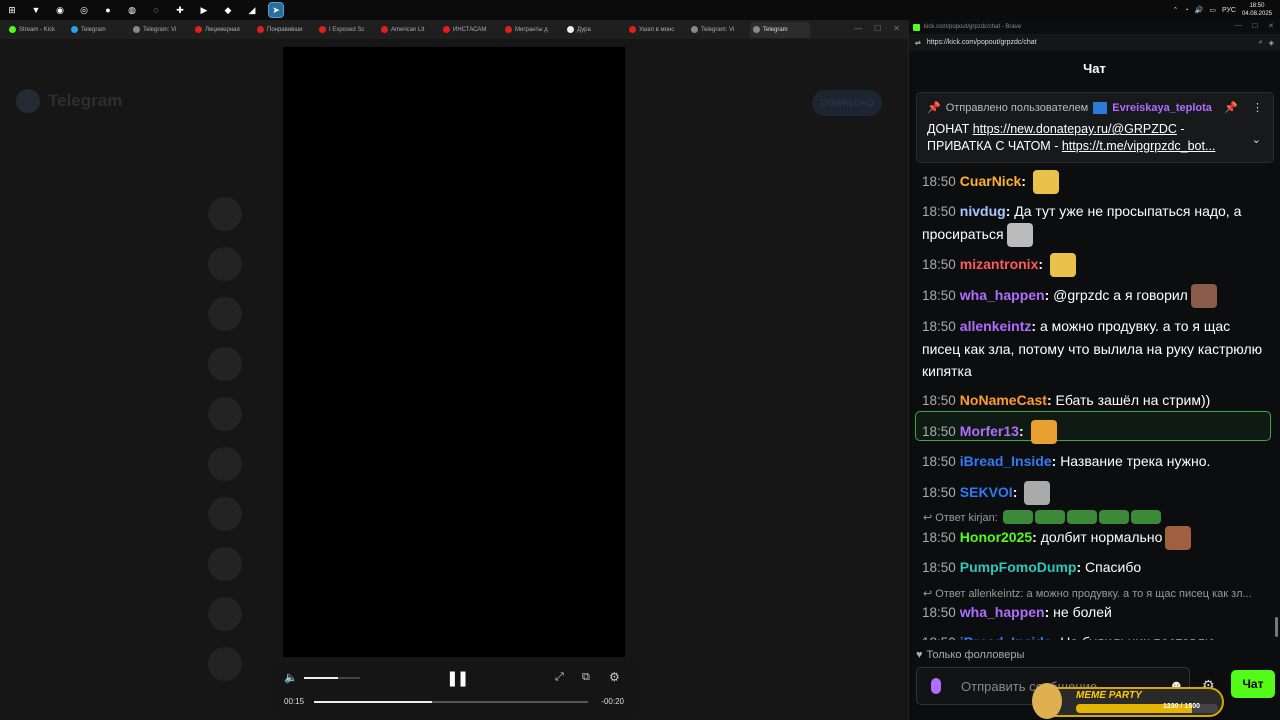 The width and height of the screenshot is (1280, 720). Describe the element at coordinates (276, 10) in the screenshot. I see `telegram-icon: ➤` at that location.